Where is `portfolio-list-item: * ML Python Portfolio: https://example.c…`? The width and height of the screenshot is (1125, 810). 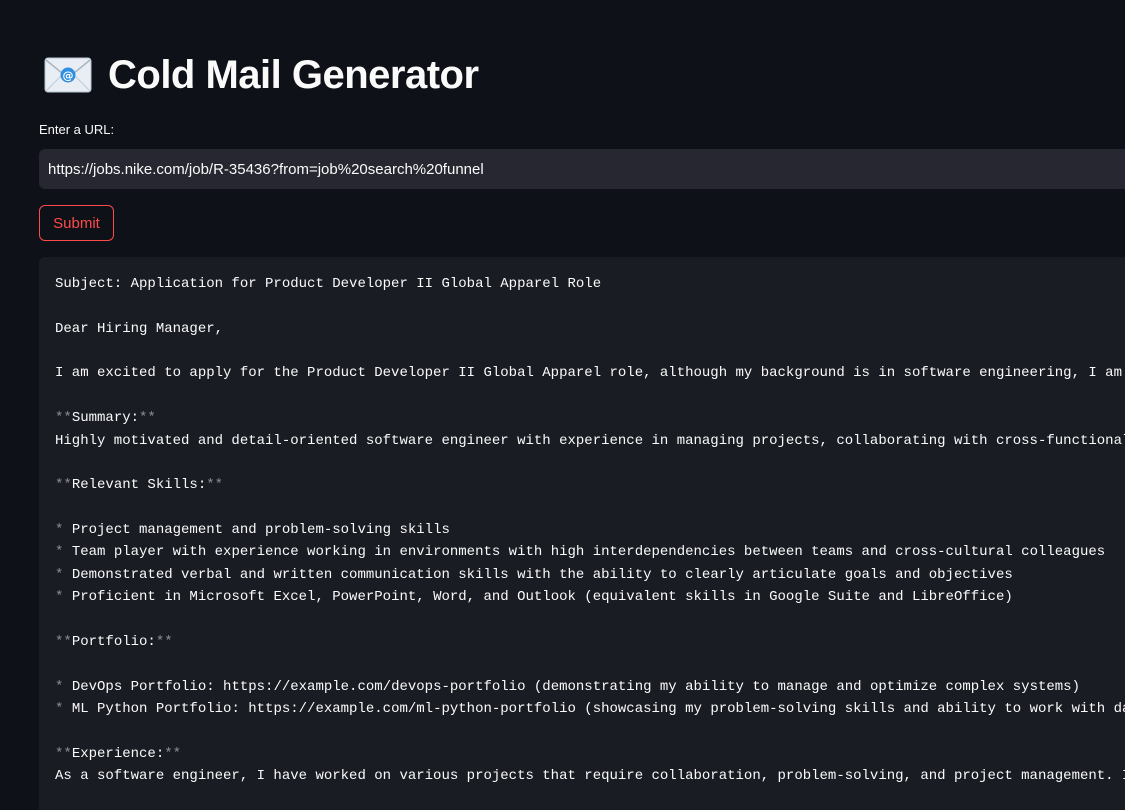 portfolio-list-item: * ML Python Portfolio: https://example.c… is located at coordinates (590, 709).